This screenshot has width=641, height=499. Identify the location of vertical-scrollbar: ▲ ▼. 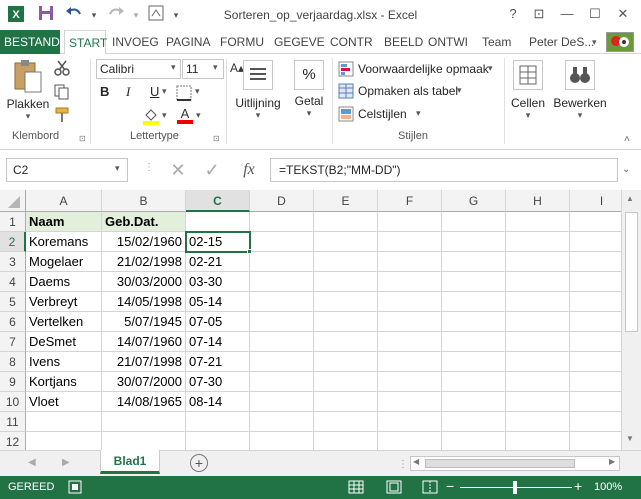
(631, 320).